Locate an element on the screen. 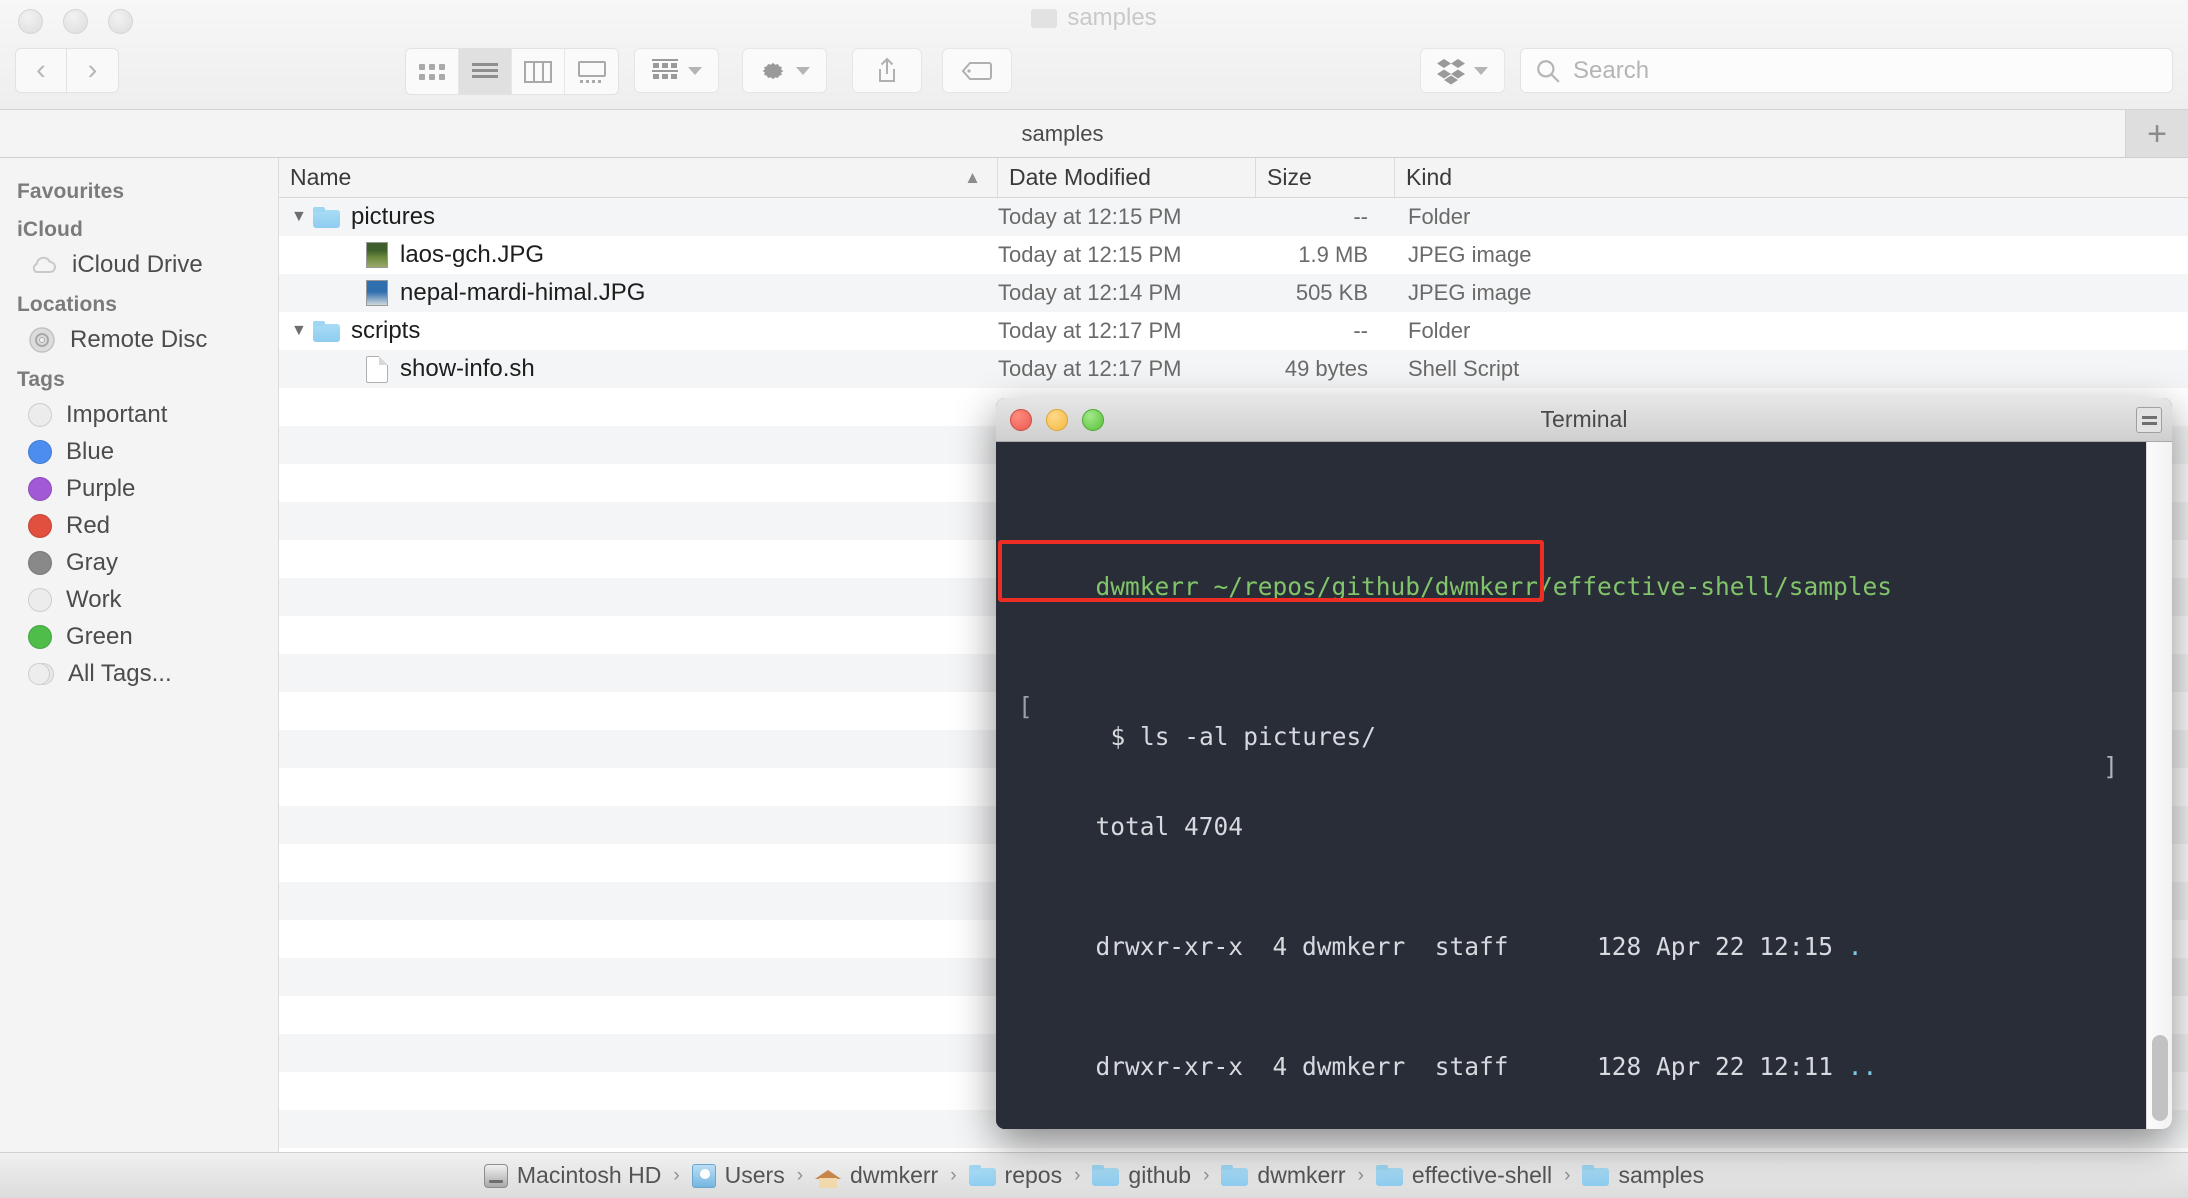 Image resolution: width=2188 pixels, height=1198 pixels. breadcrumb-label: effective-shell is located at coordinates (1482, 1175).